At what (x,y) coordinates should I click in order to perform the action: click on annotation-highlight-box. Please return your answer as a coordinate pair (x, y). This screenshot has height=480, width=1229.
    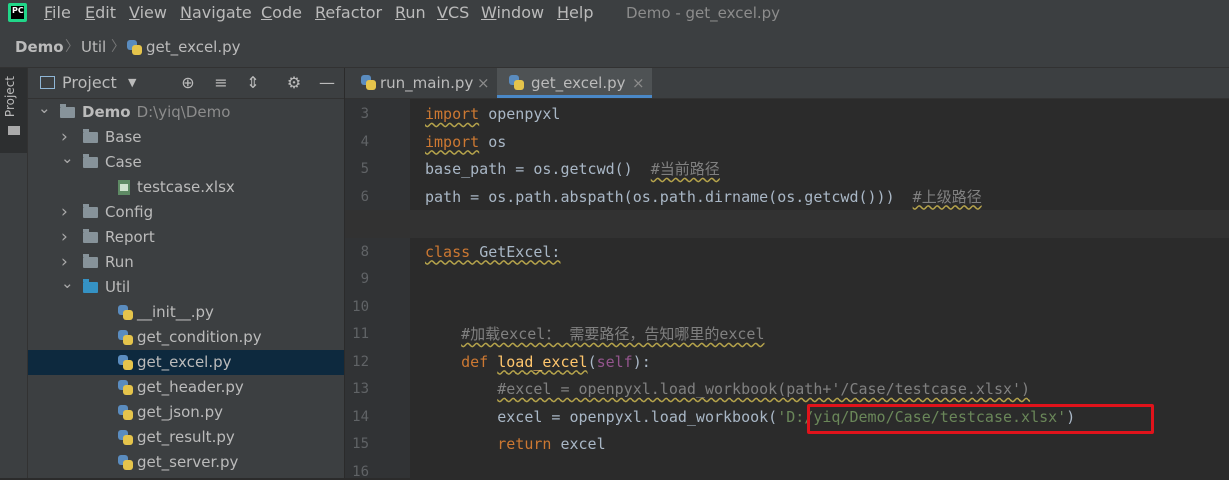
    Looking at the image, I should click on (980, 419).